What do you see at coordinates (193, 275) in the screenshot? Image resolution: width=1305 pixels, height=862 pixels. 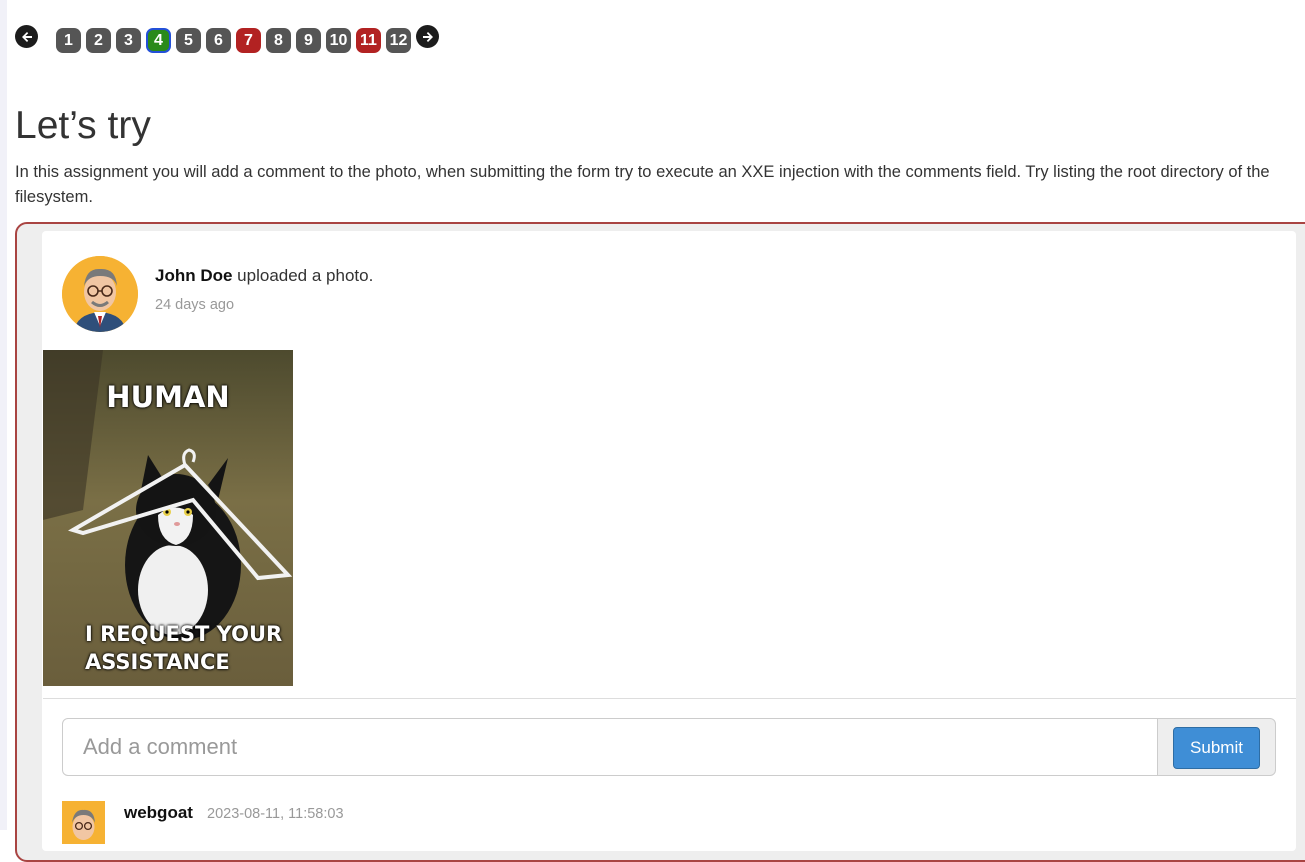 I see `post-author: John Doe` at bounding box center [193, 275].